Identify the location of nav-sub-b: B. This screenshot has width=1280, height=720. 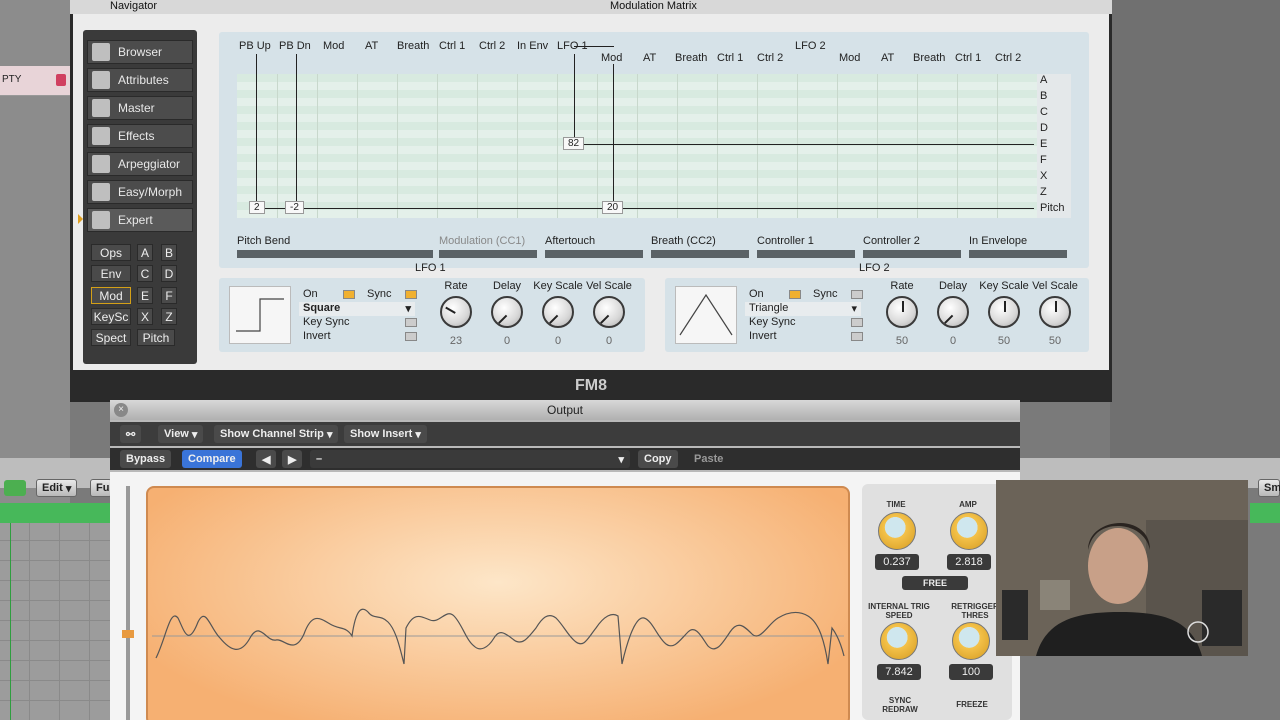
(169, 252).